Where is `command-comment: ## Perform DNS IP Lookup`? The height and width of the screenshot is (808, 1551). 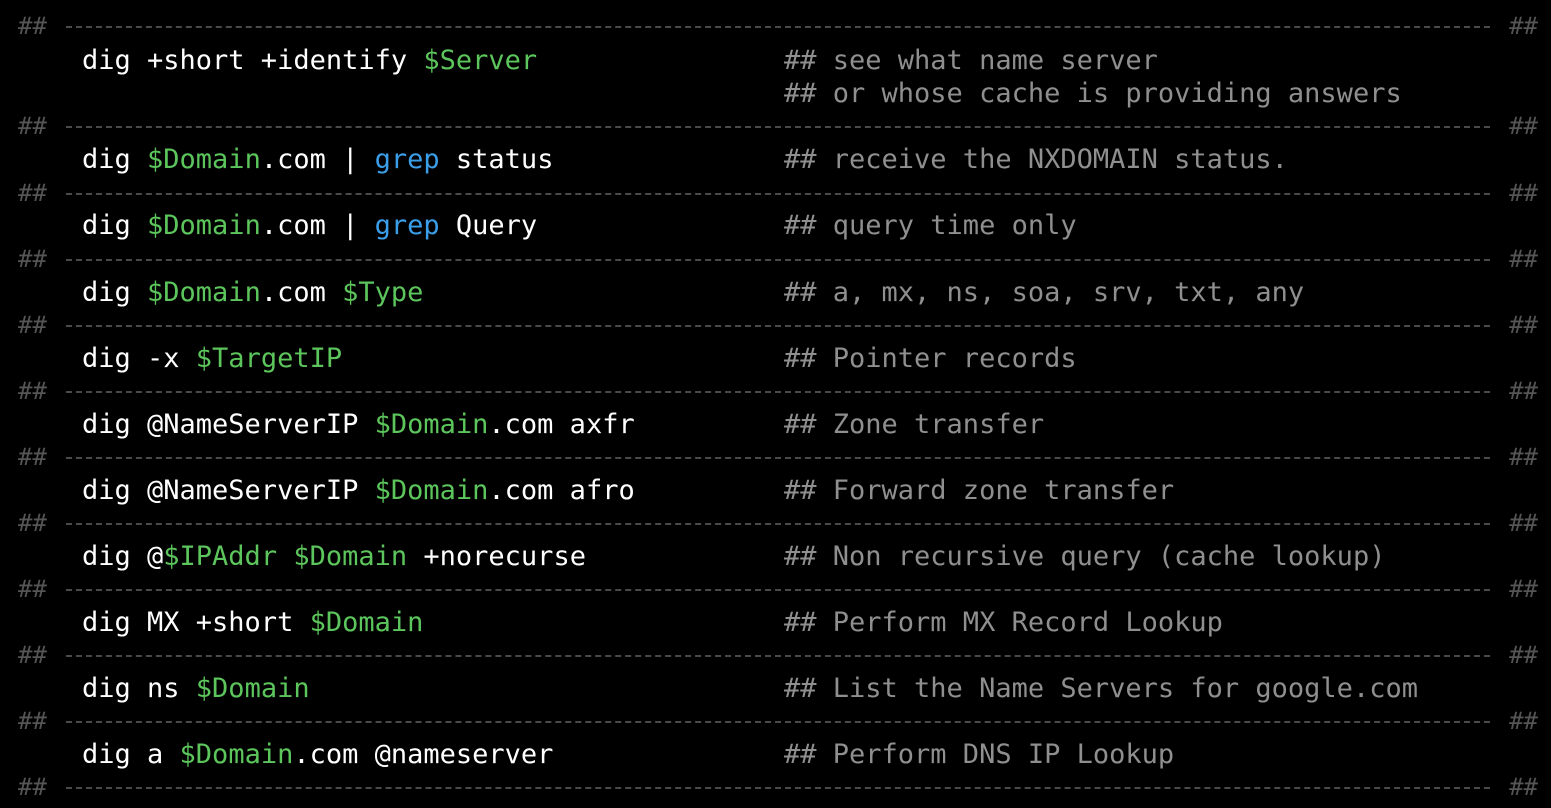 command-comment: ## Perform DNS IP Lookup is located at coordinates (979, 754).